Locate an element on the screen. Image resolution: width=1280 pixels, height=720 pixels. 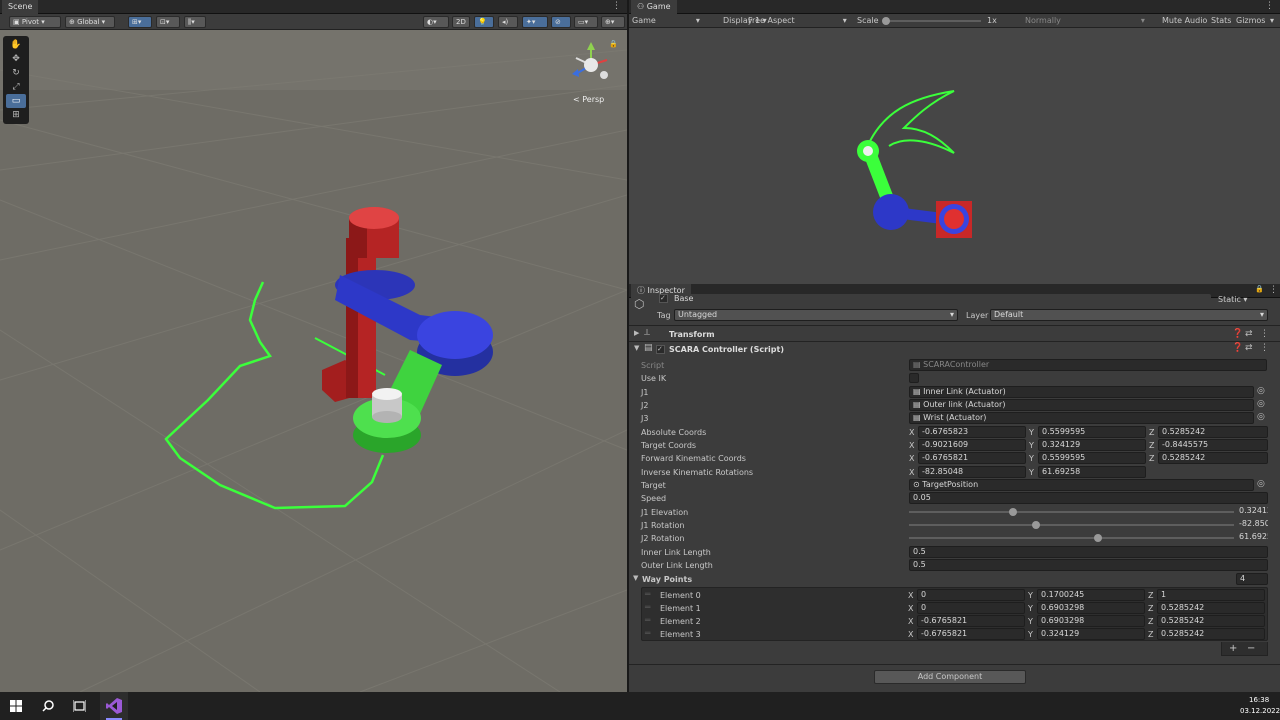
search-icon is located at coordinates (48, 706).